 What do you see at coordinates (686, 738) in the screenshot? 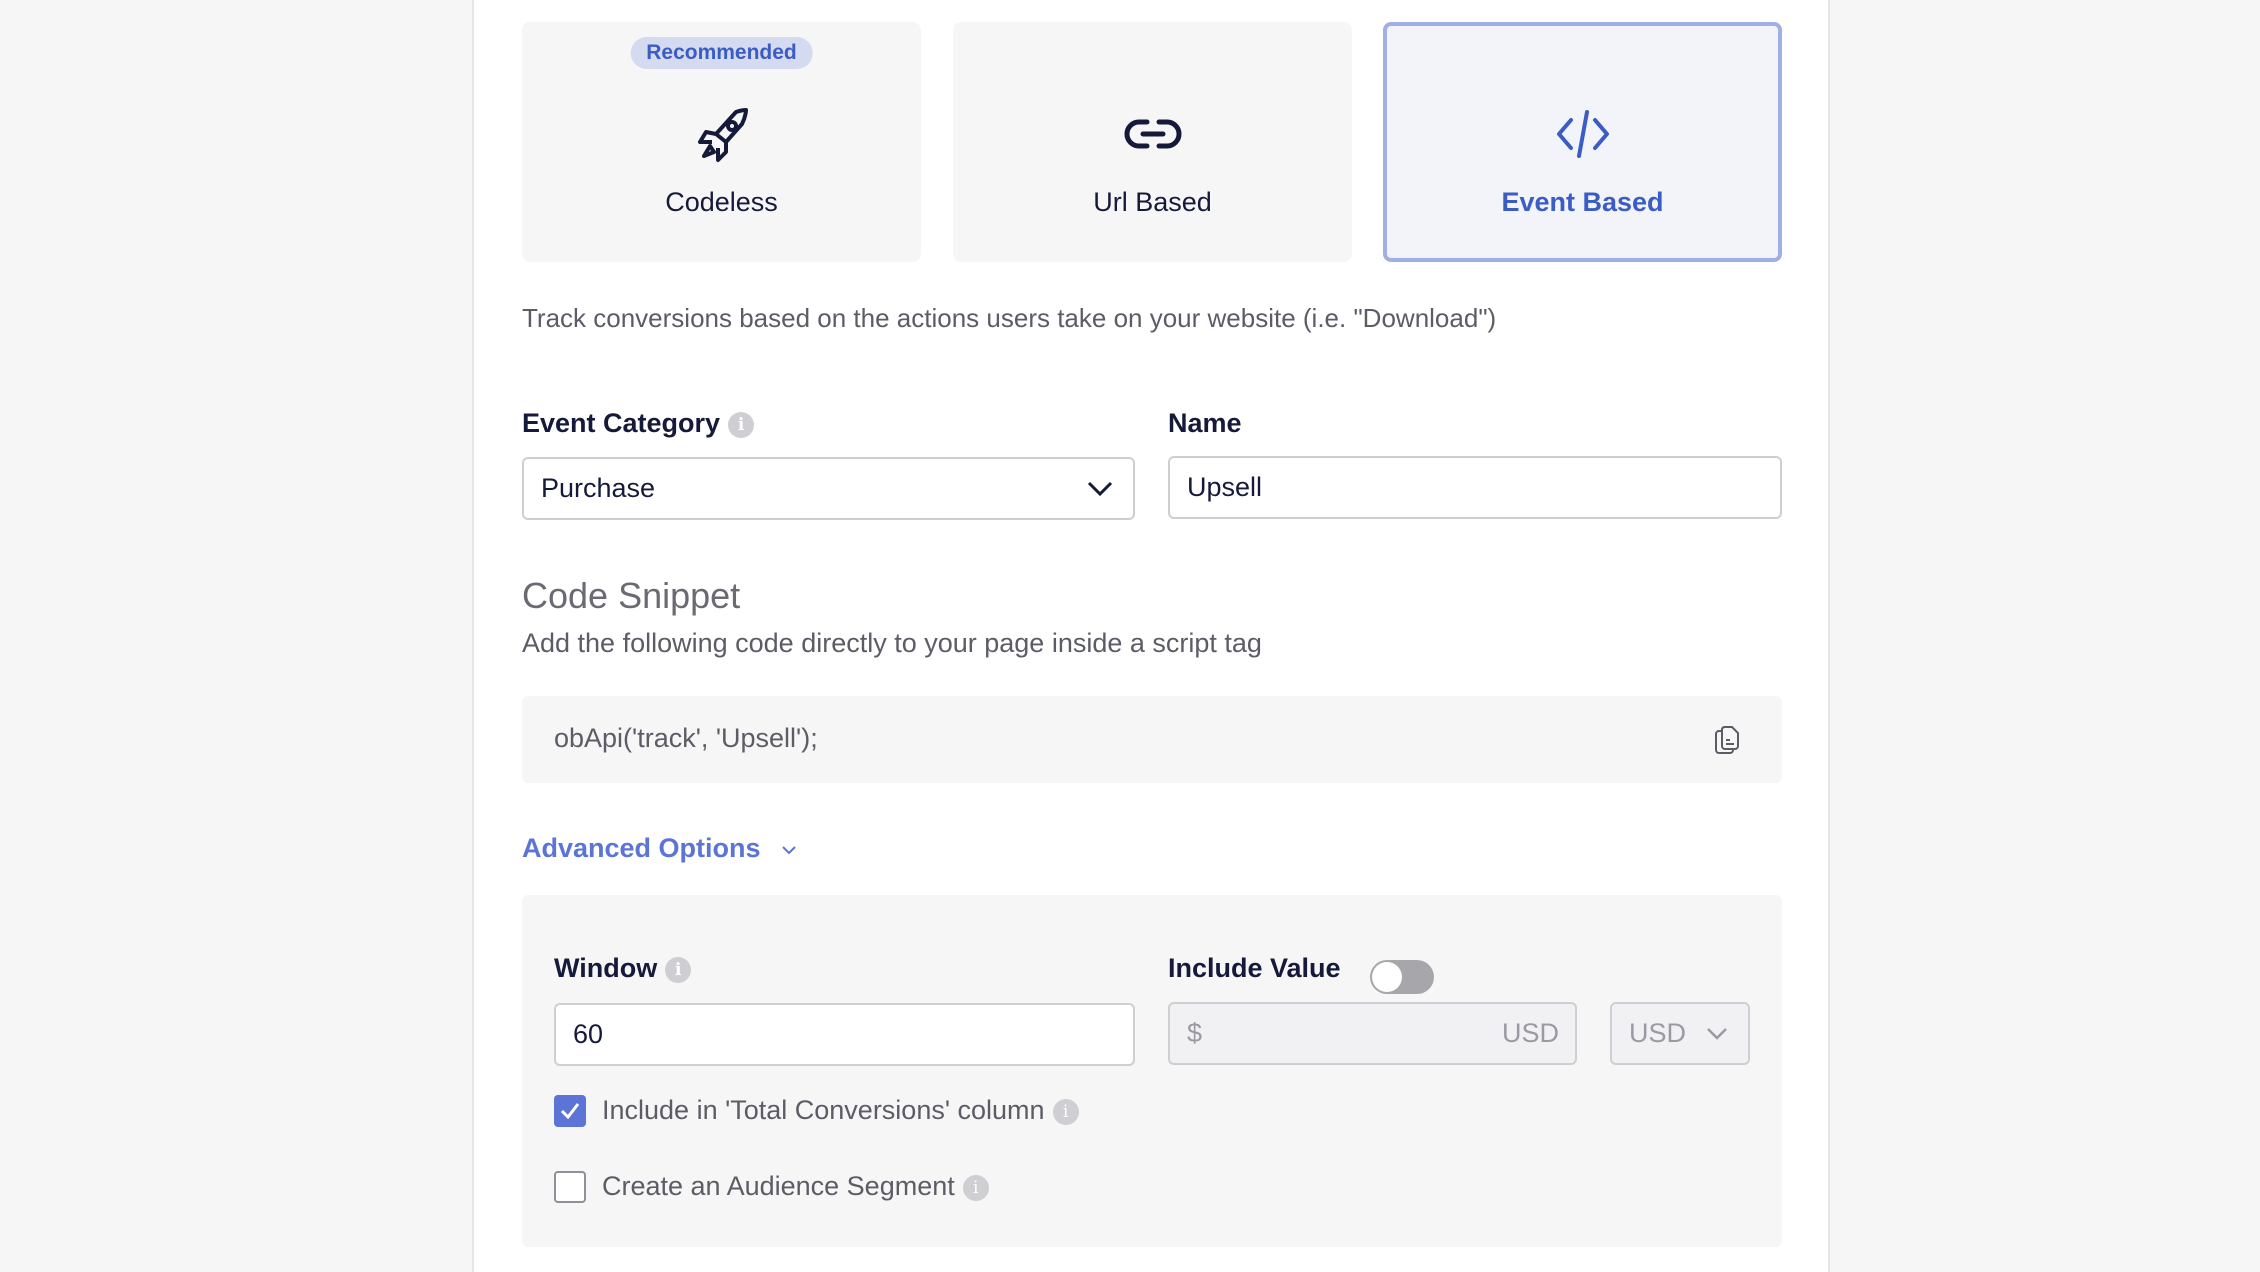
I see `code-snippet-text: obApi('track', 'Upsell');` at bounding box center [686, 738].